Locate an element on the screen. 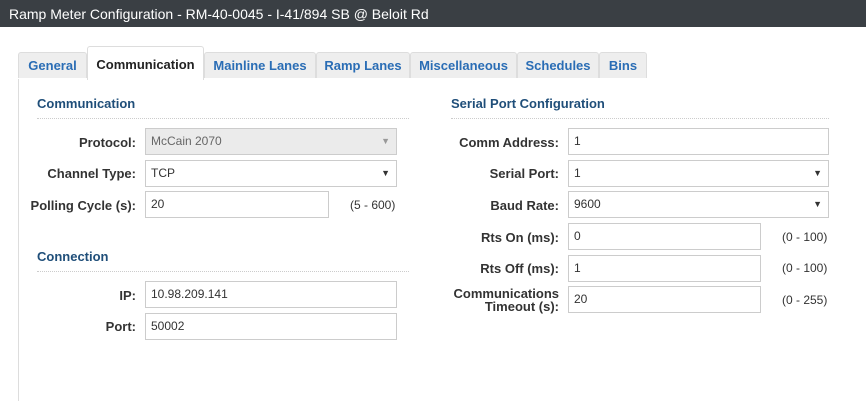  port-input: 50002 is located at coordinates (271, 326).